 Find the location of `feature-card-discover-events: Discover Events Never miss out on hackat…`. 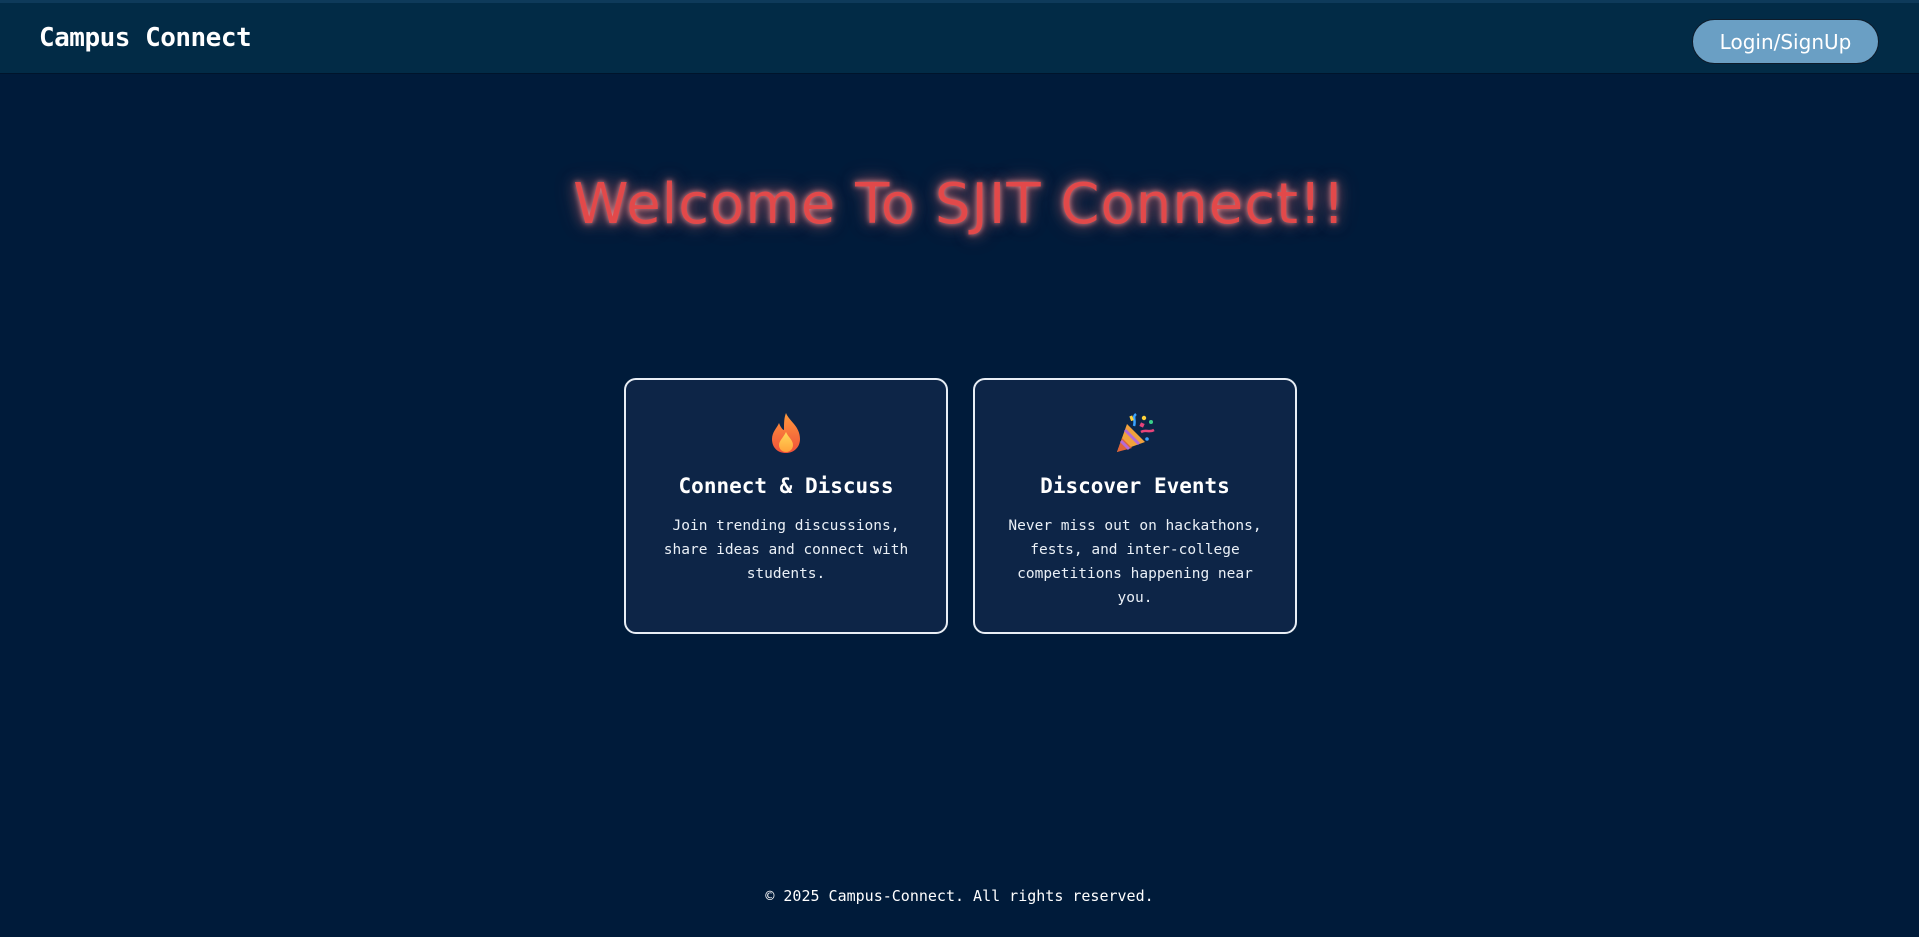

feature-card-discover-events: Discover Events Never miss out on hackat… is located at coordinates (1135, 506).